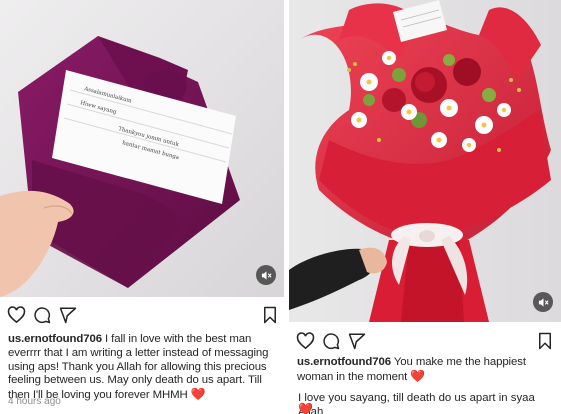 The height and width of the screenshot is (414, 561). What do you see at coordinates (305, 408) in the screenshot?
I see `caption-second-heart-emoji: ❤️` at bounding box center [305, 408].